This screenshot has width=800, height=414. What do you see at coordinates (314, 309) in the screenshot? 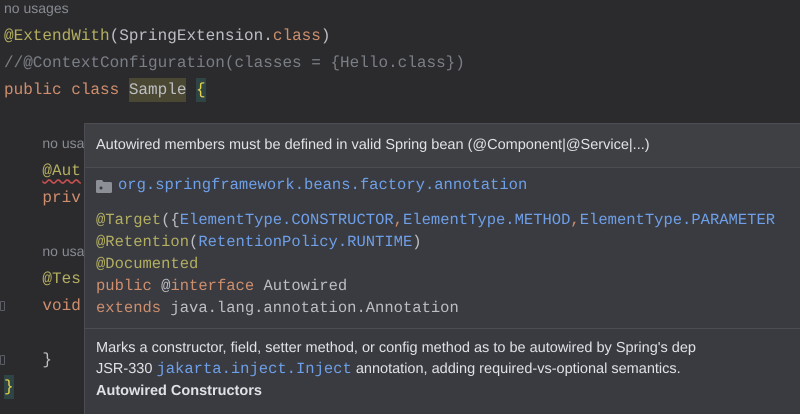
I see `code-text: java.lang.annotation.Annotation` at bounding box center [314, 309].